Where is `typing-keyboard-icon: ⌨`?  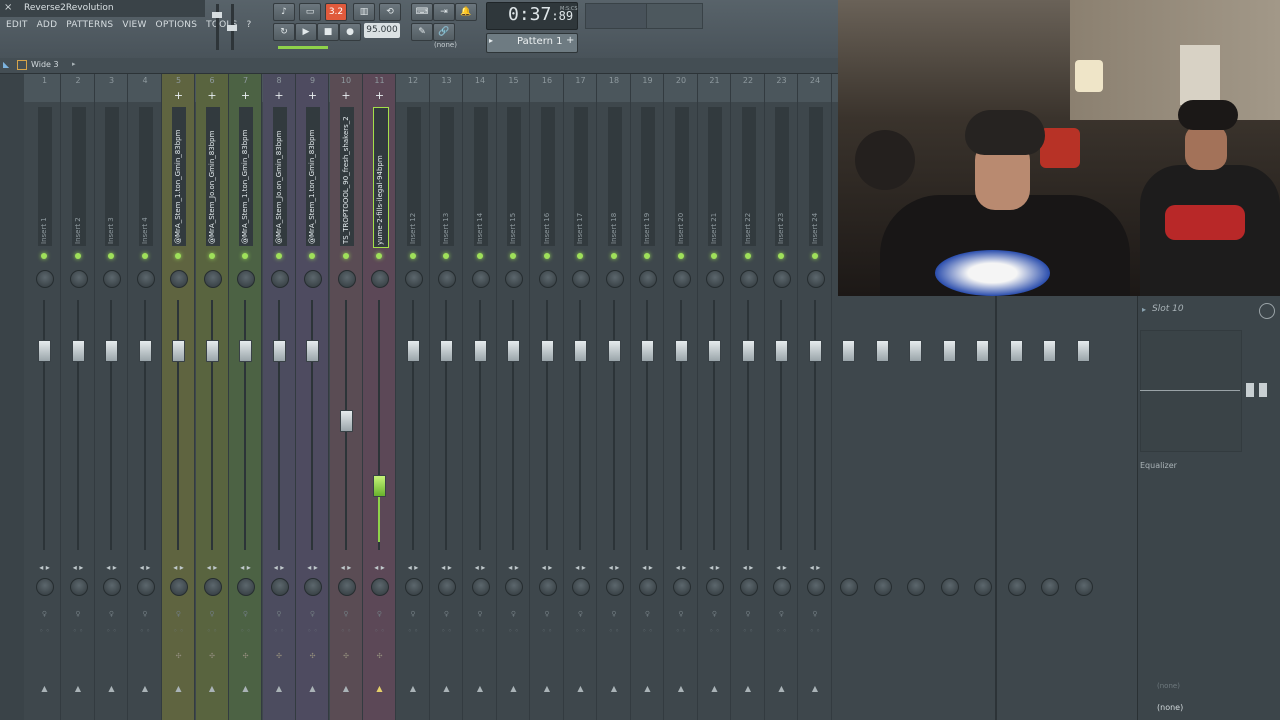 typing-keyboard-icon: ⌨ is located at coordinates (422, 12).